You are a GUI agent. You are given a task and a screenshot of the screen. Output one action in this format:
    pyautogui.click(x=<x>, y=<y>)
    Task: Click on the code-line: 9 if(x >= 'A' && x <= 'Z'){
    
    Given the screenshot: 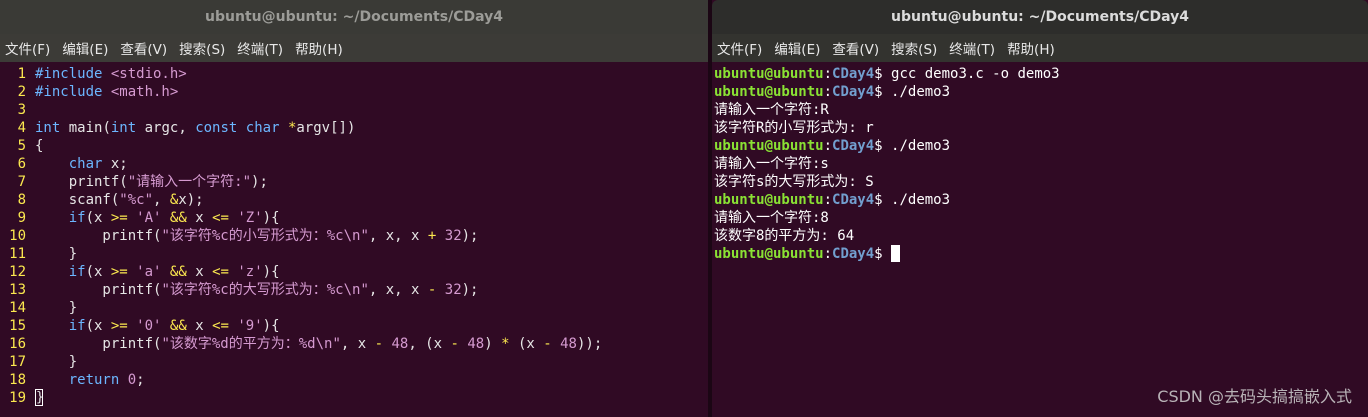 What is the action you would take?
    pyautogui.click(x=354, y=218)
    